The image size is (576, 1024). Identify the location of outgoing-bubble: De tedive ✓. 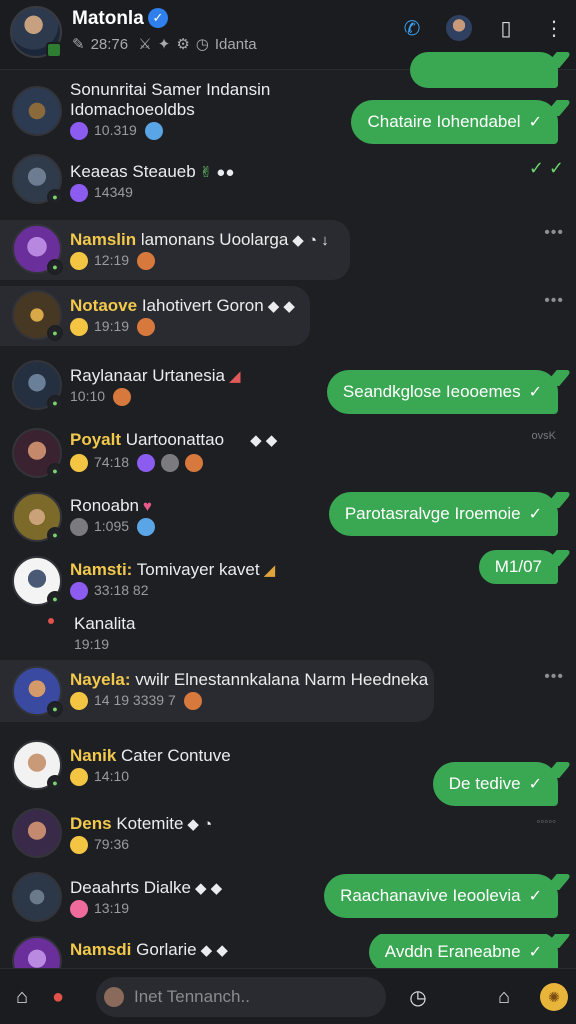
(495, 784).